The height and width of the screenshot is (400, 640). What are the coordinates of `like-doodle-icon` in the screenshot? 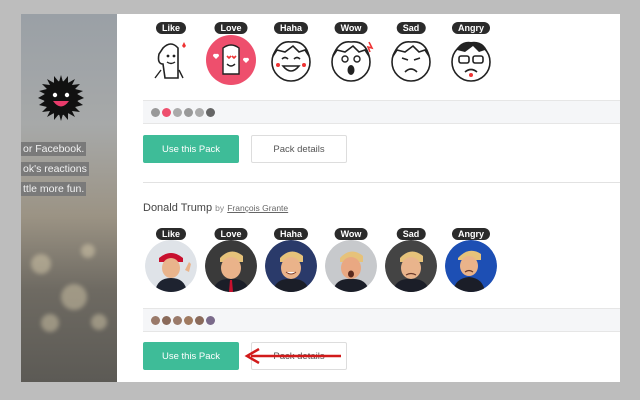 It's located at (170, 60).